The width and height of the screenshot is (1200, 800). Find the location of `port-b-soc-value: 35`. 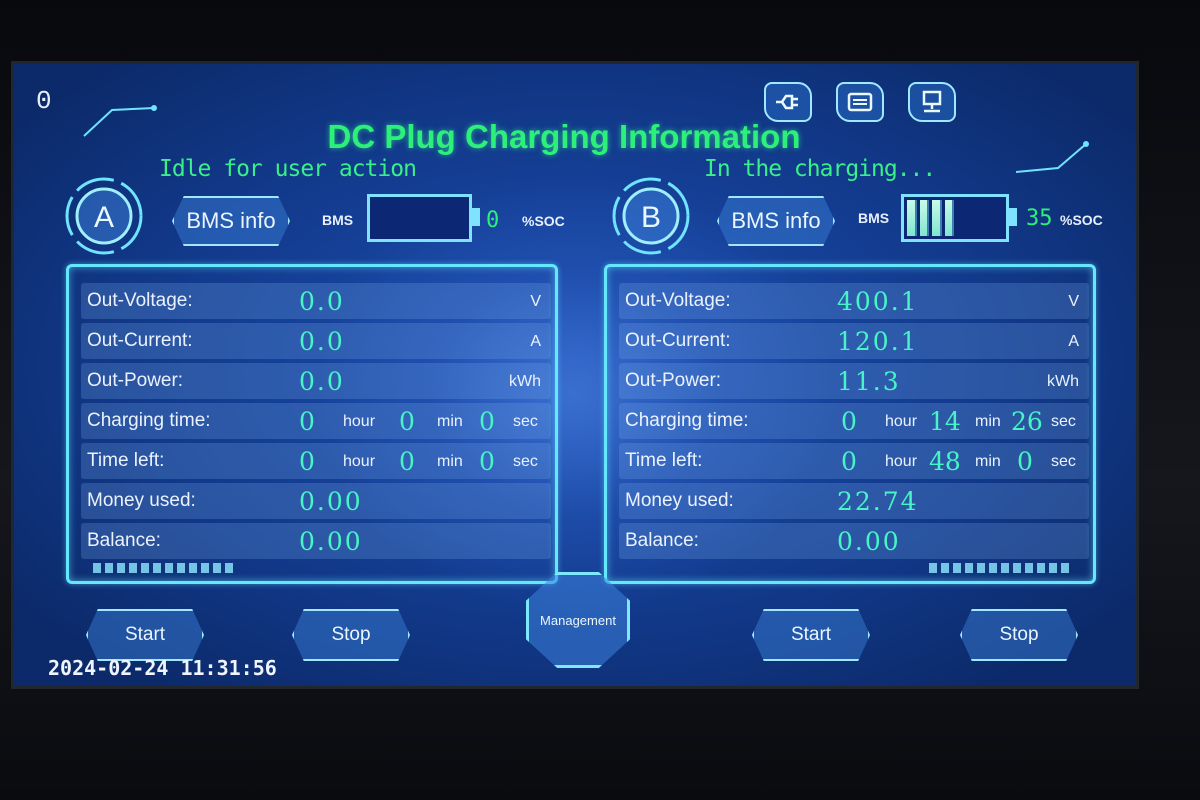

port-b-soc-value: 35 is located at coordinates (1039, 218).